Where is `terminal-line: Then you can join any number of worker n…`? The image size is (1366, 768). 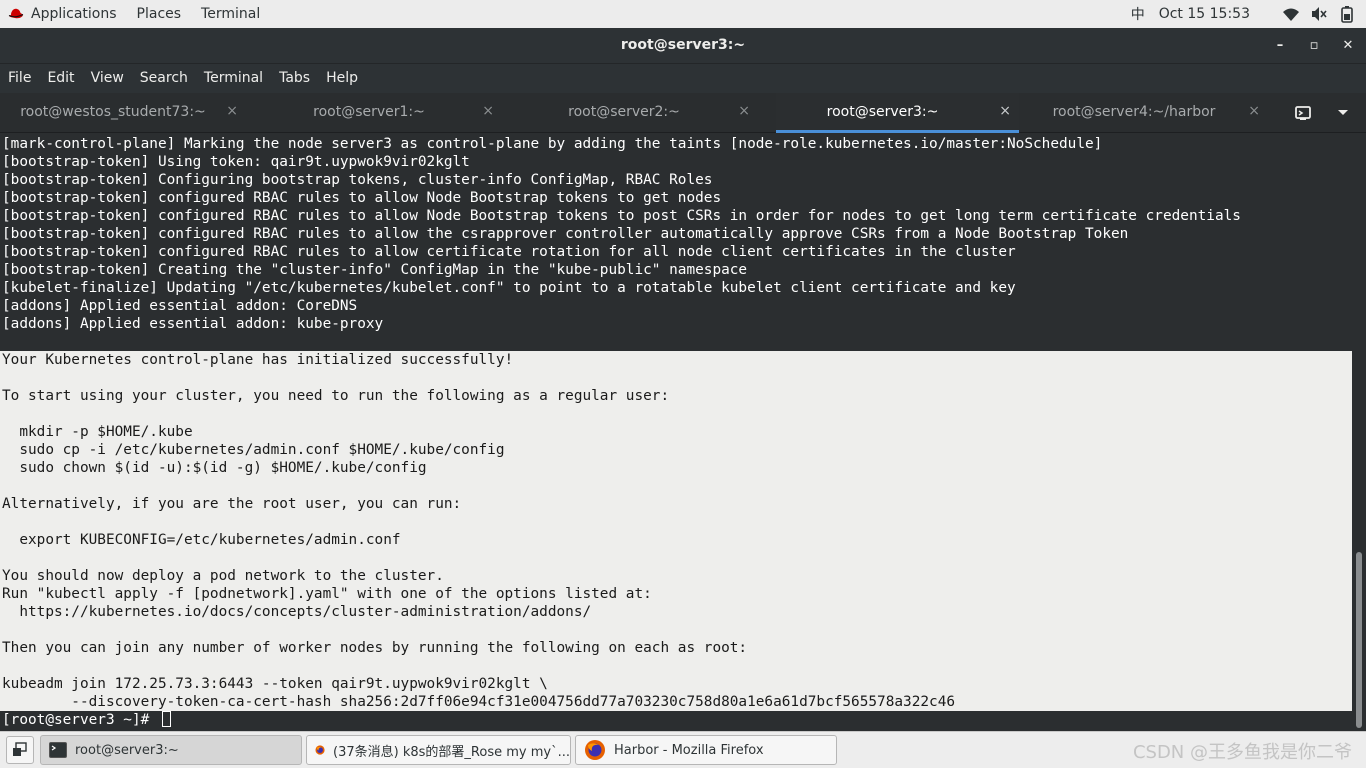 terminal-line: Then you can join any number of worker n… is located at coordinates (375, 648).